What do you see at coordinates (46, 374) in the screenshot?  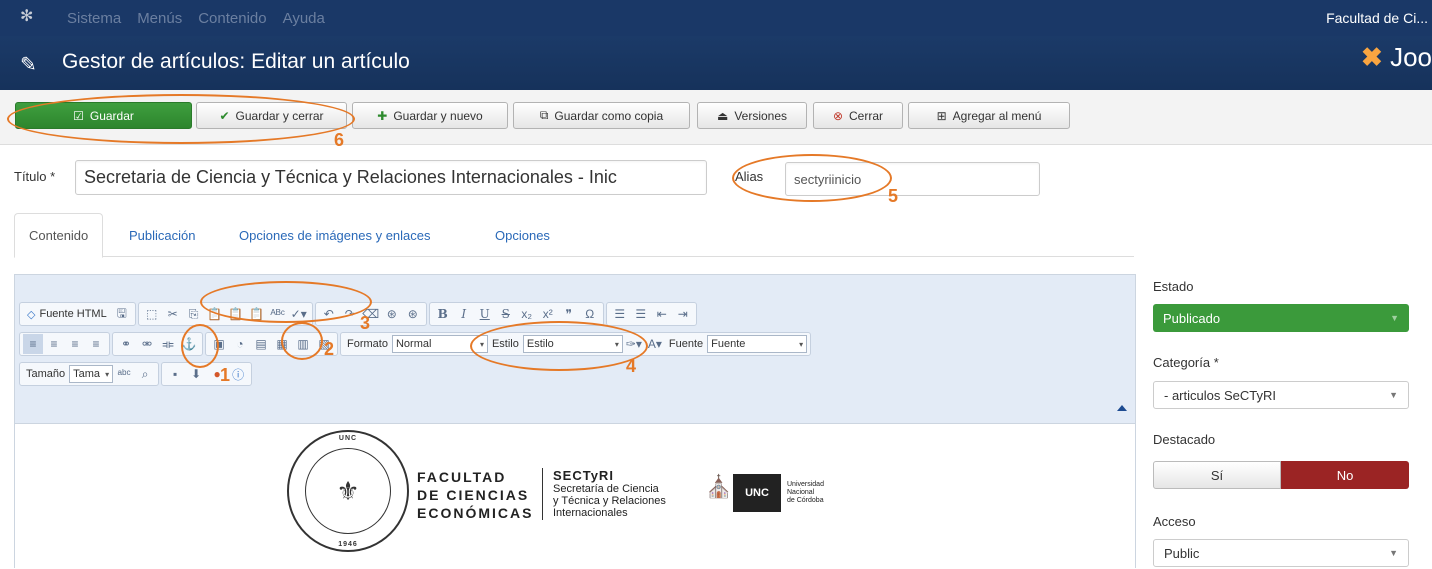 I see `size-label: Tamaño` at bounding box center [46, 374].